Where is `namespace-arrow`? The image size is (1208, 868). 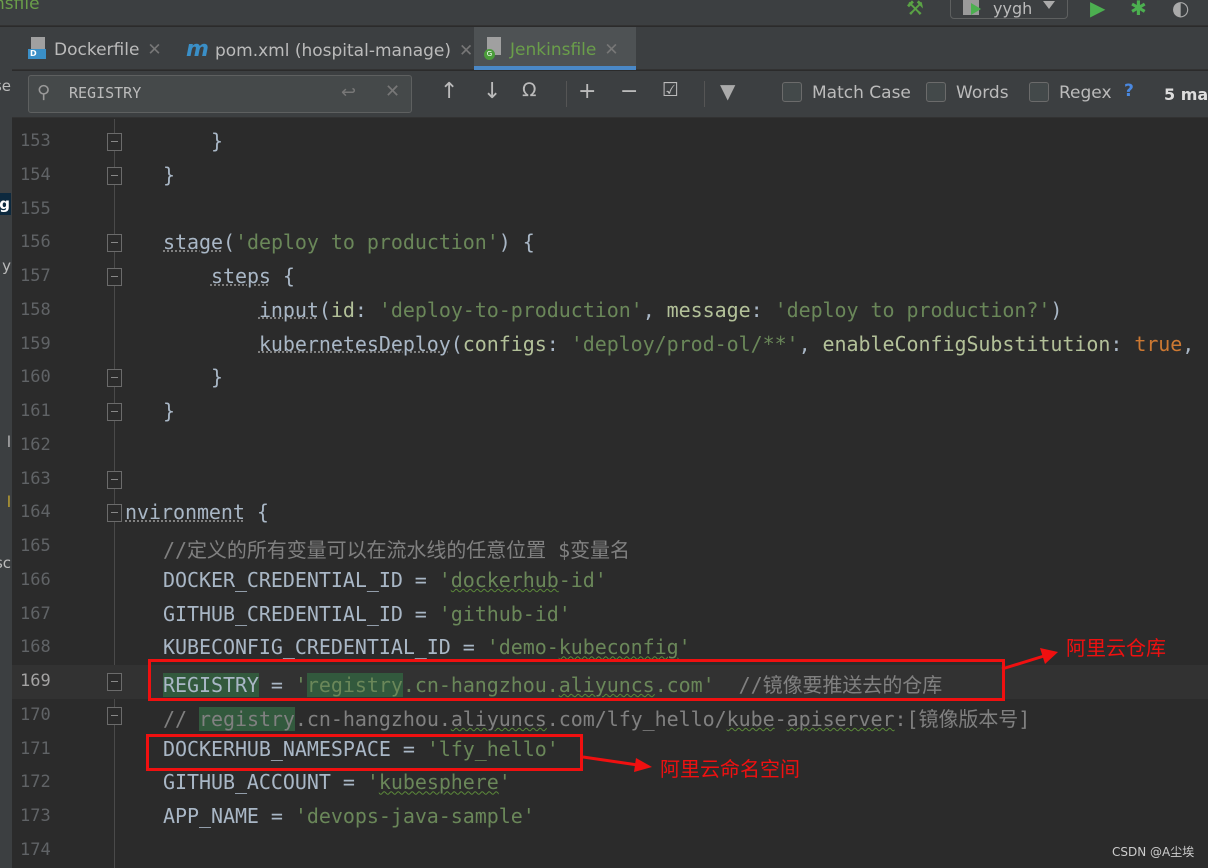
namespace-arrow is located at coordinates (610, 761).